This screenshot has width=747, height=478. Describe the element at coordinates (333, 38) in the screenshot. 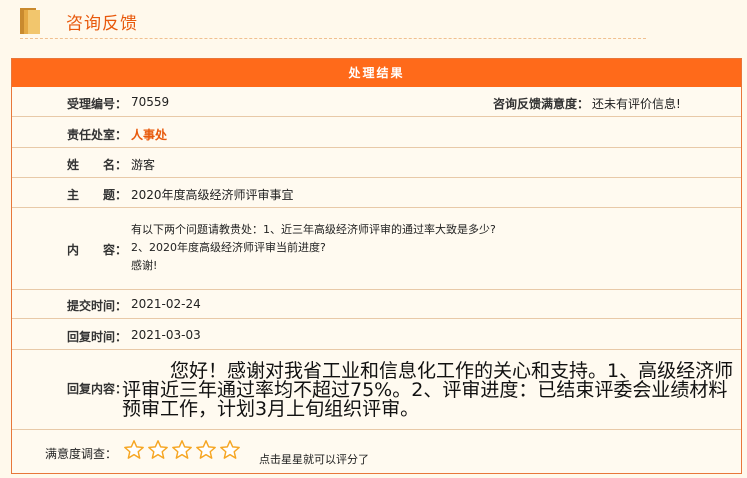

I see `header-divider` at that location.